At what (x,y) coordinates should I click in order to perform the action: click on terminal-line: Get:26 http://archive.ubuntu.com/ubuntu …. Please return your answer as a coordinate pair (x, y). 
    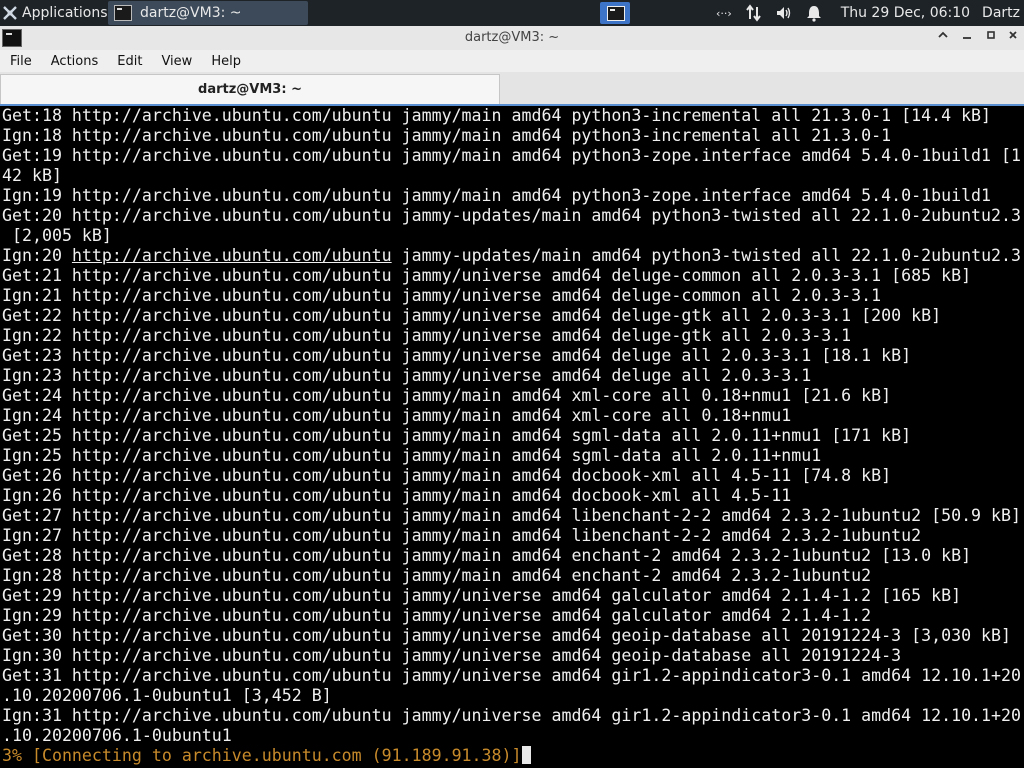
    Looking at the image, I should click on (447, 475).